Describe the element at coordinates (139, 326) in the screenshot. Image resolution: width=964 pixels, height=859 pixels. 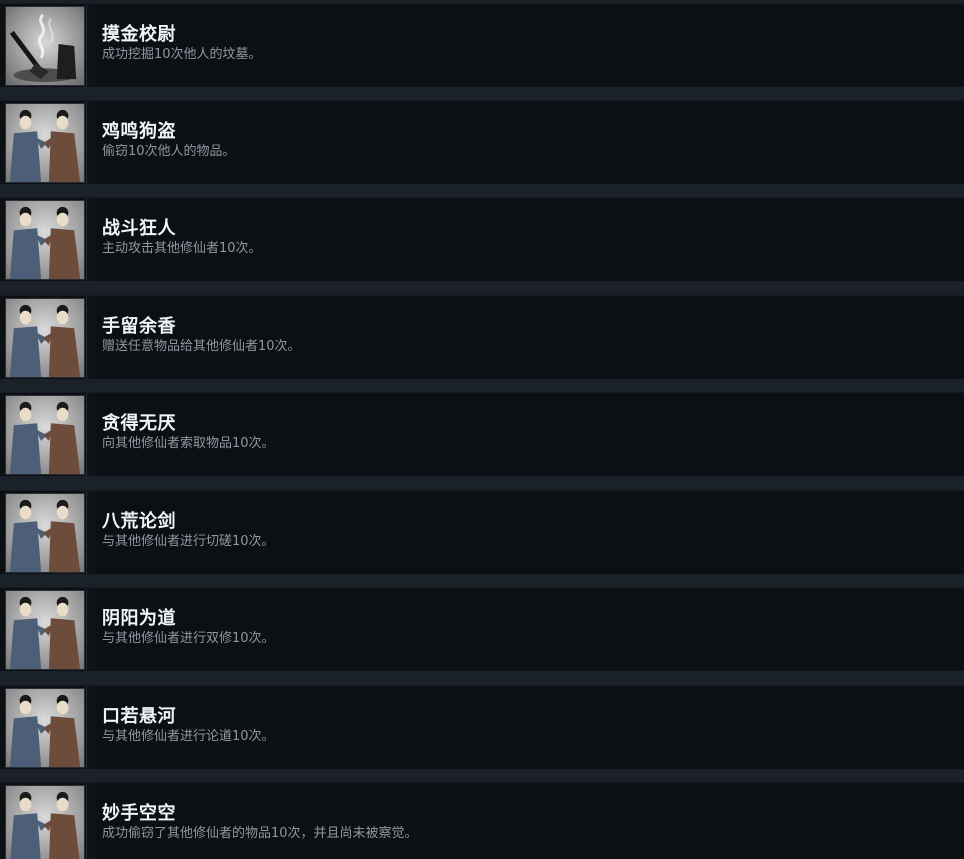
I see `achievement-title: 手留余香` at that location.